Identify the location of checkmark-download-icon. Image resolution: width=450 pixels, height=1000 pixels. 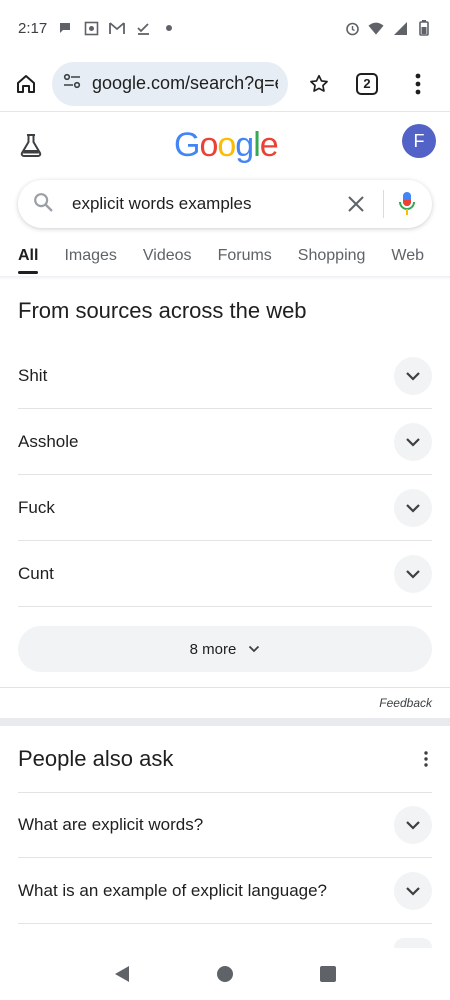
(143, 28).